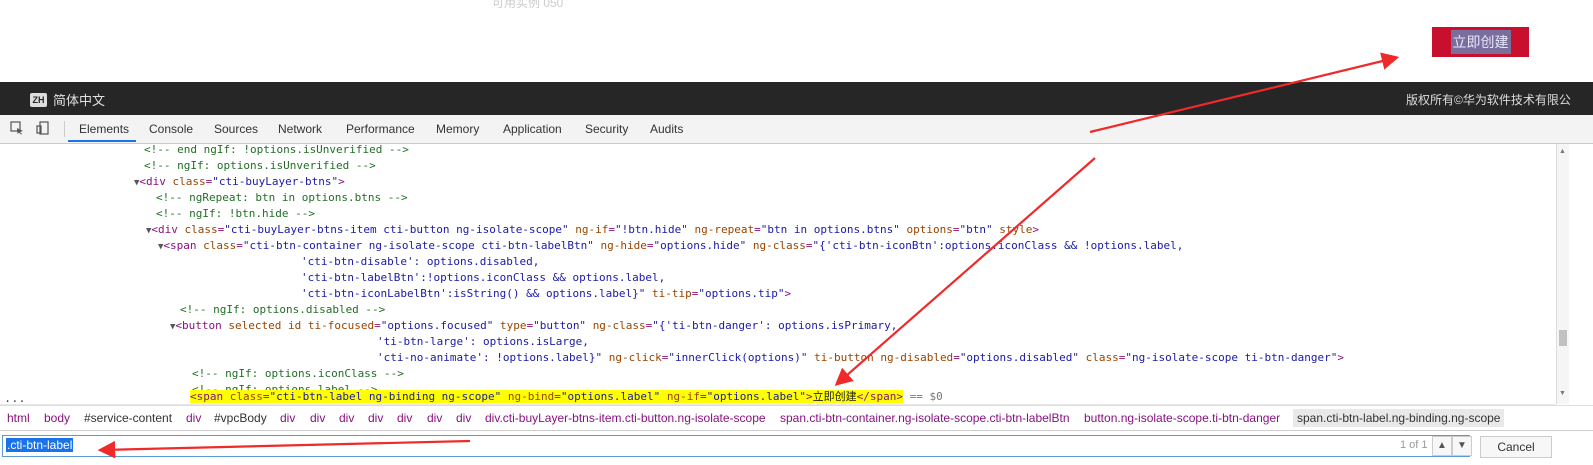  I want to click on tab-console: Console, so click(171, 129).